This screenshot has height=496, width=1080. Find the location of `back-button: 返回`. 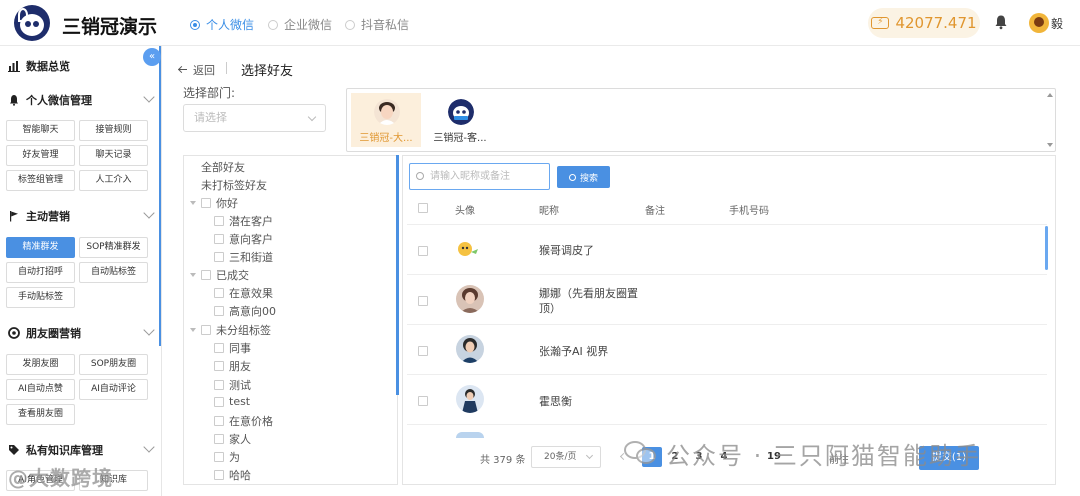

back-button: 返回 is located at coordinates (196, 70).